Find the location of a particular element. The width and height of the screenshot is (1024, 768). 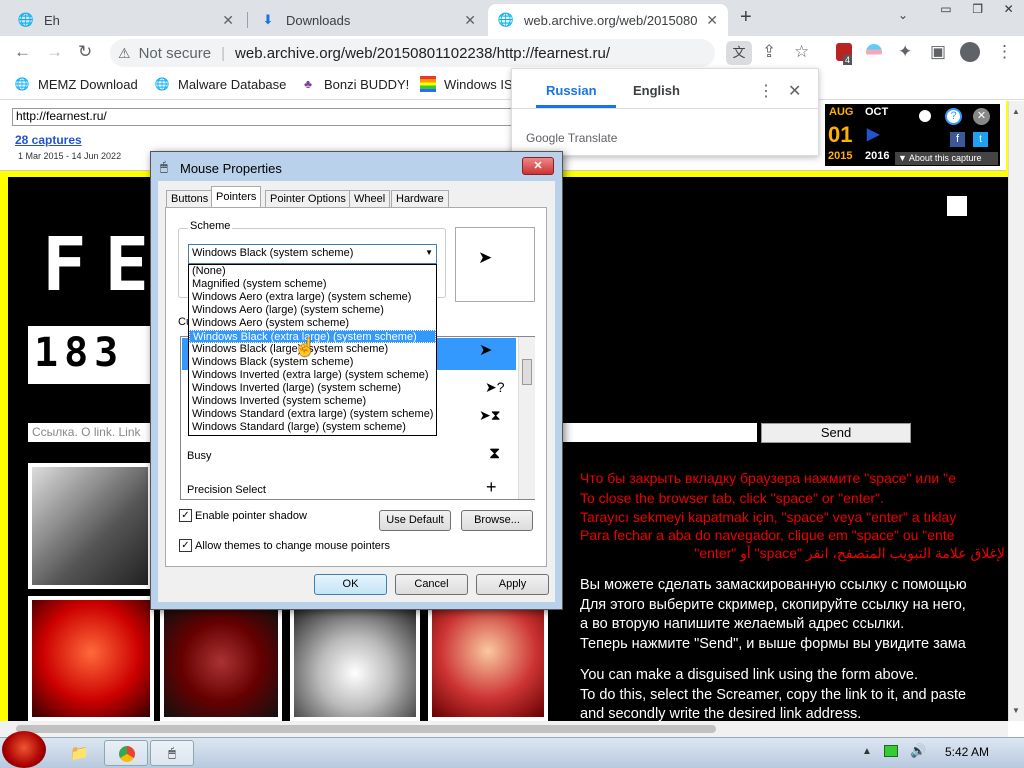

mouse-icon: 🖱 is located at coordinates (164, 166).